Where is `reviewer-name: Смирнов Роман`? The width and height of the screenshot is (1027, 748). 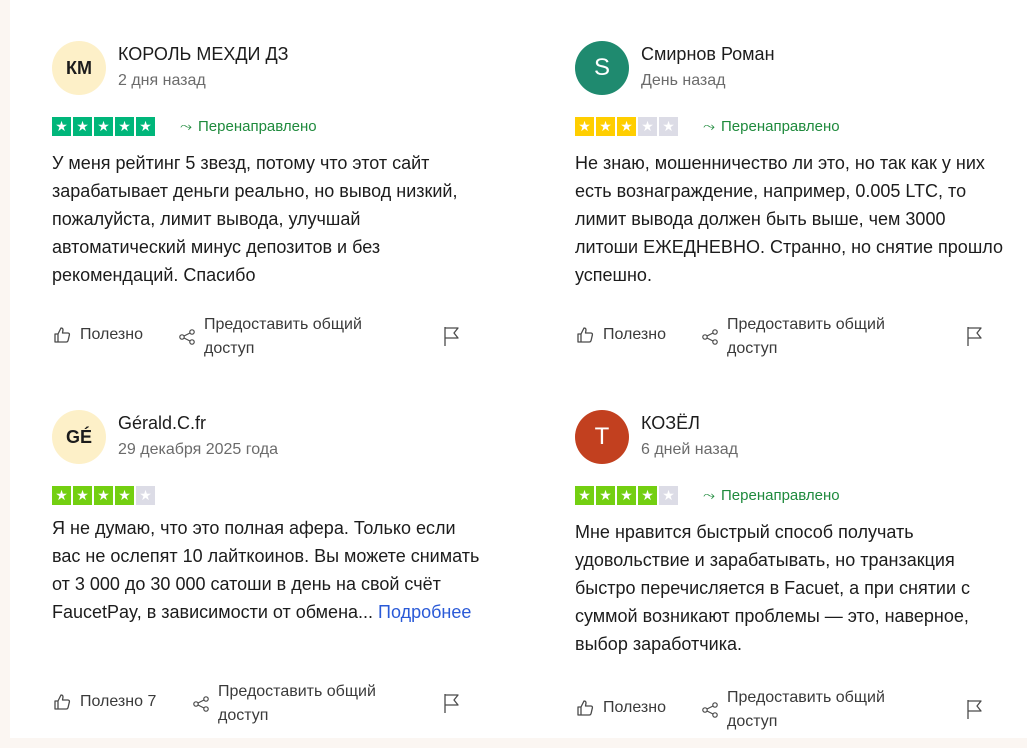
reviewer-name: Смирнов Роман is located at coordinates (708, 54).